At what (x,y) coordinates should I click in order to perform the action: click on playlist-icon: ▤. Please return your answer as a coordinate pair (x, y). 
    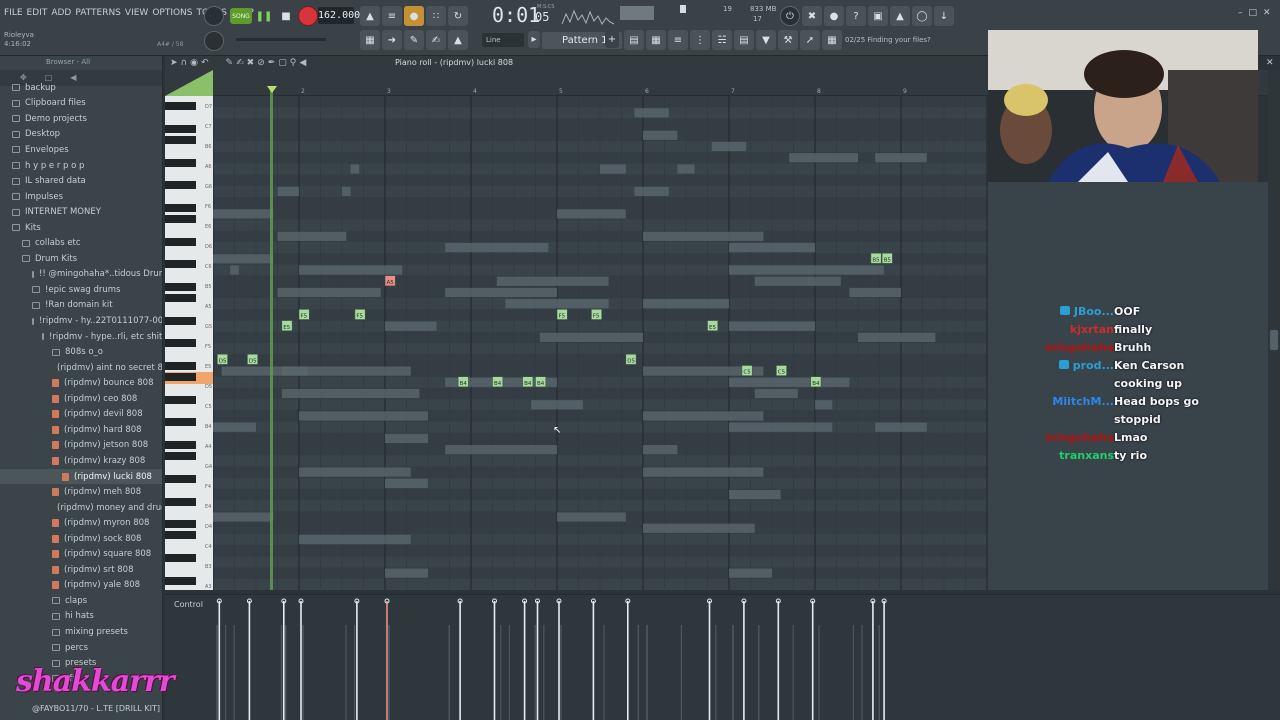
    Looking at the image, I should click on (634, 40).